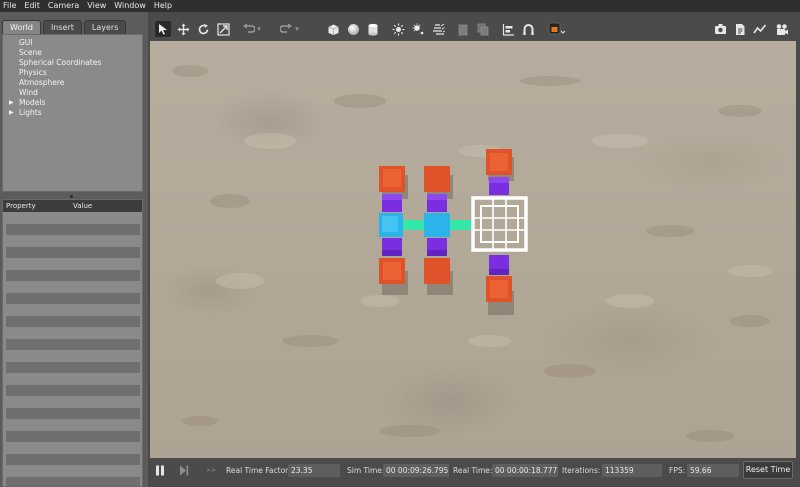 This screenshot has width=800, height=487. I want to click on menu-camera: Camera, so click(63, 6).